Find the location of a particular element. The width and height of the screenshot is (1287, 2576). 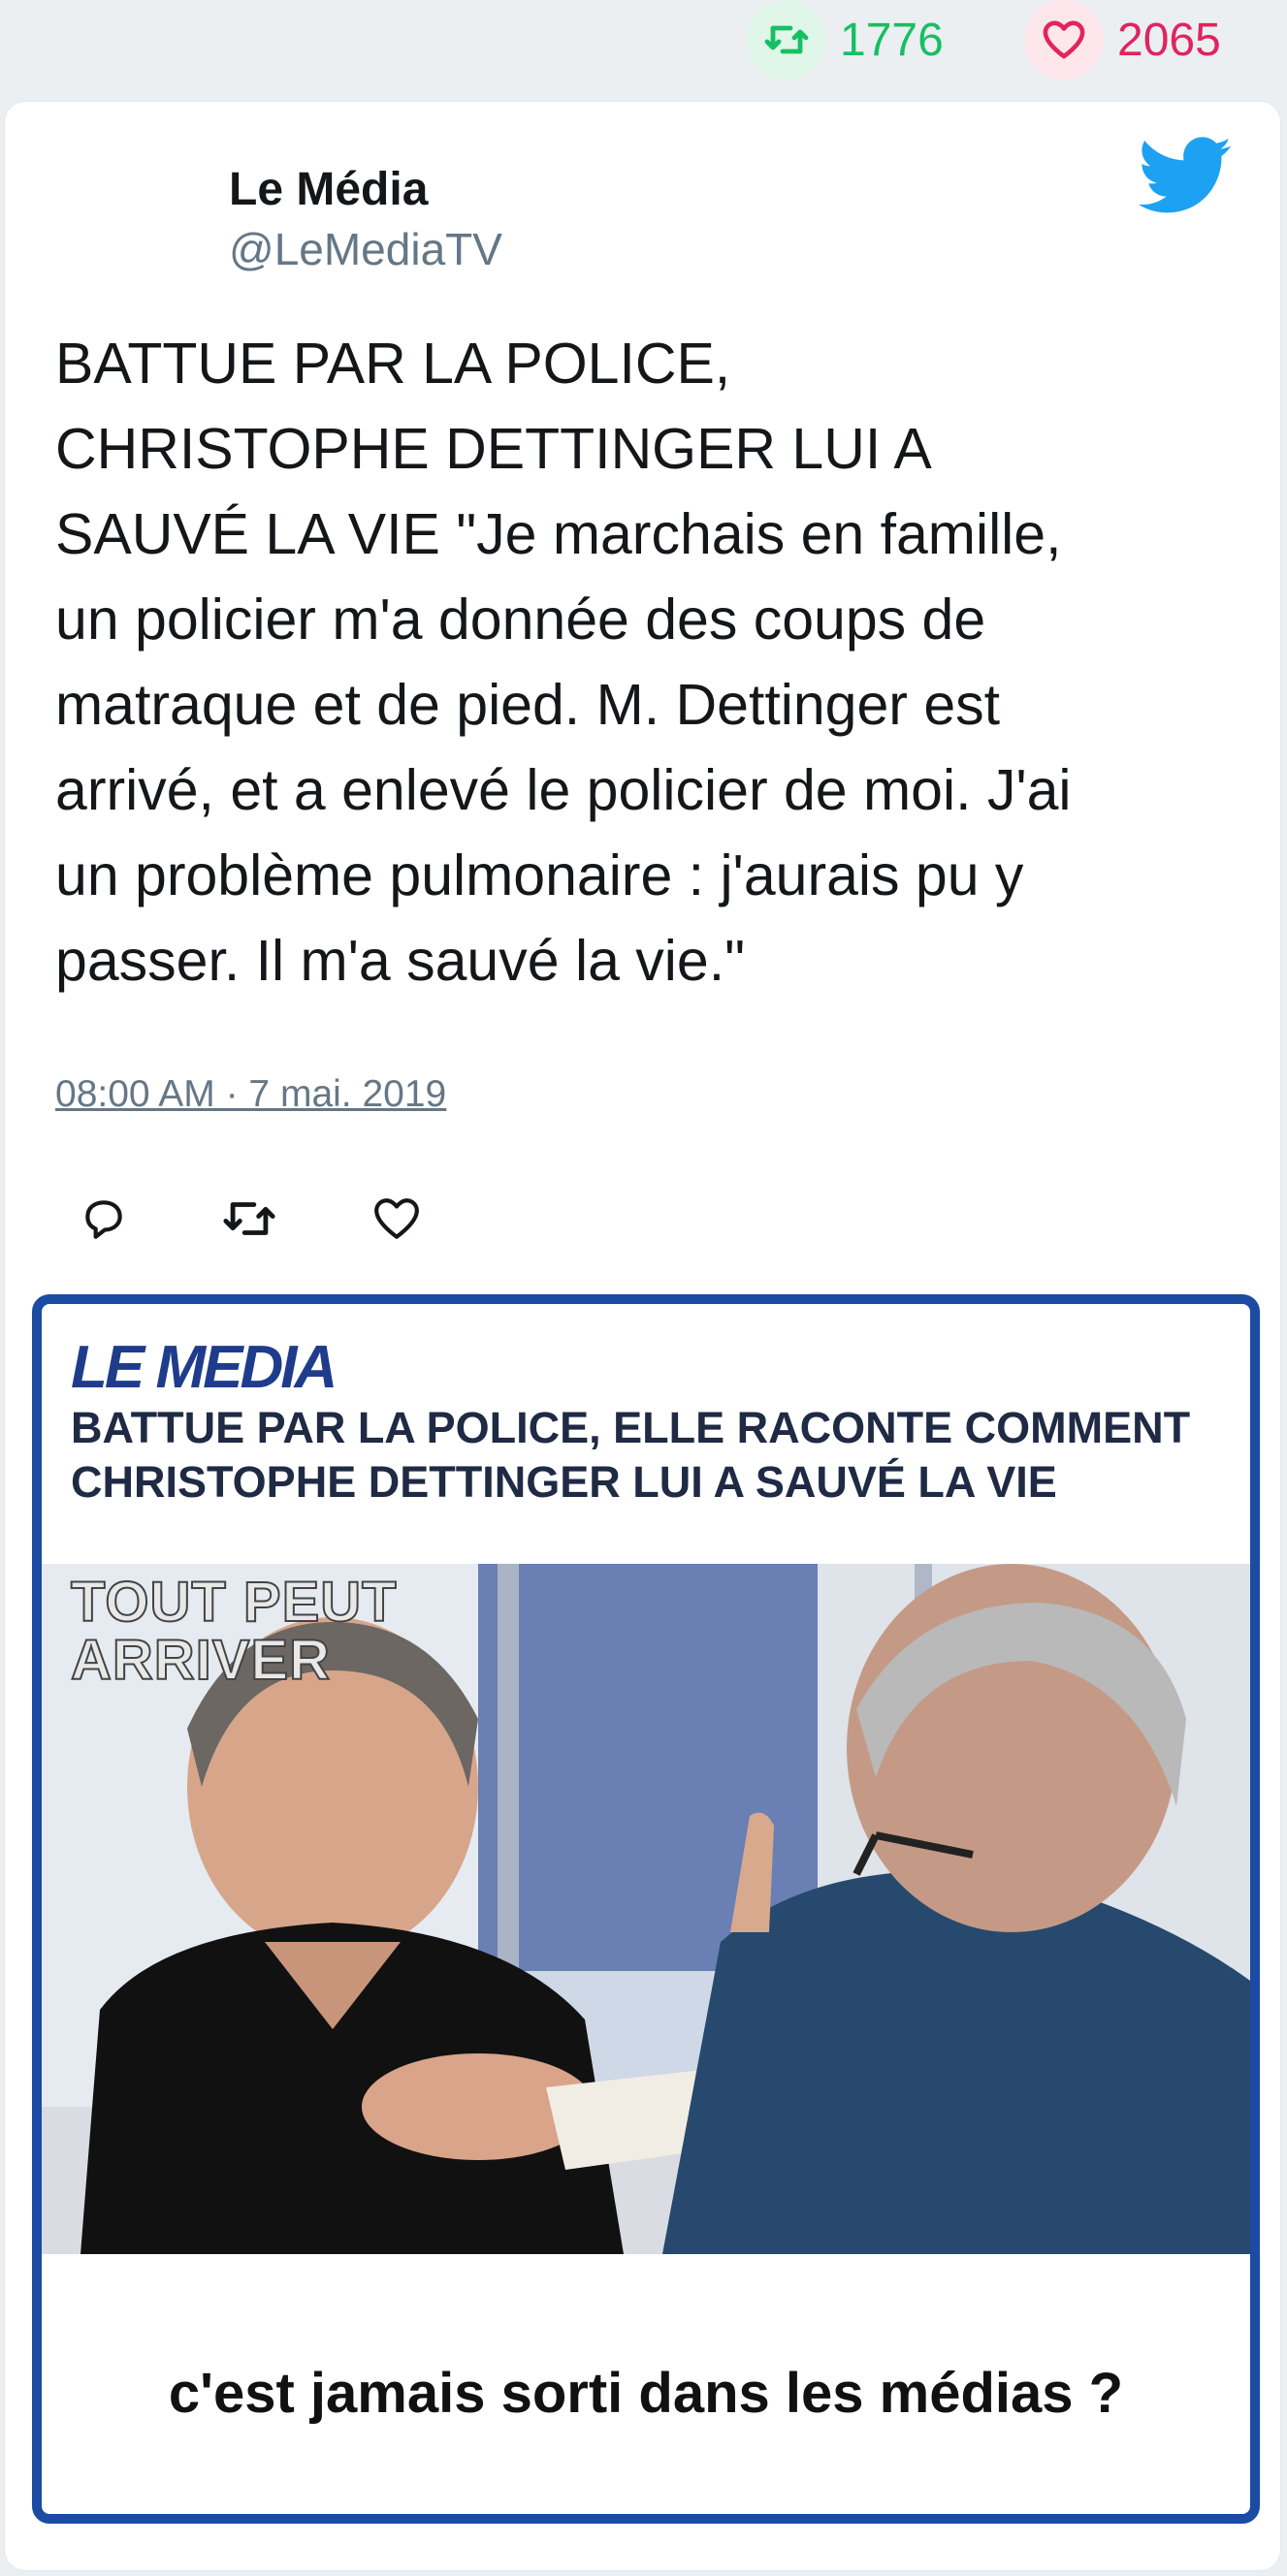

author-handle: @LeMediaTV is located at coordinates (365, 249).